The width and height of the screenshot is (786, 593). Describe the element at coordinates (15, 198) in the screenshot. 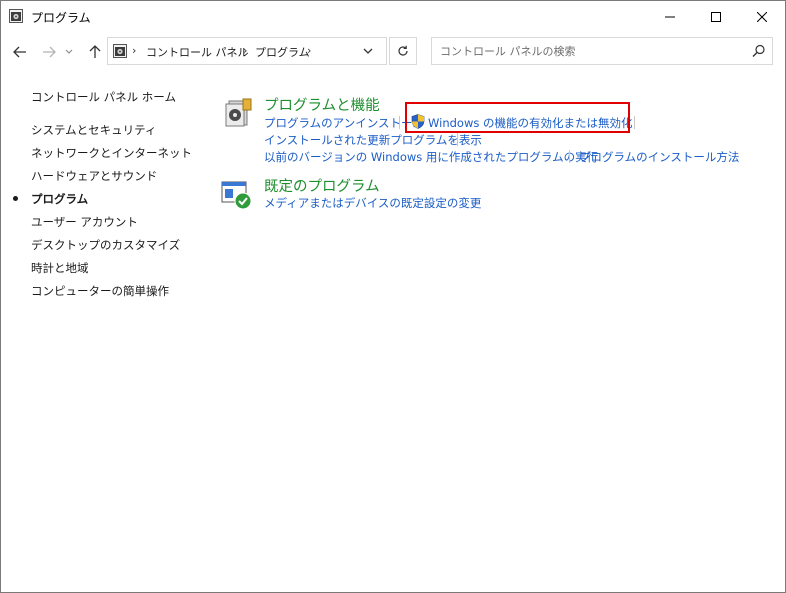

I see `active-bullet-icon` at that location.